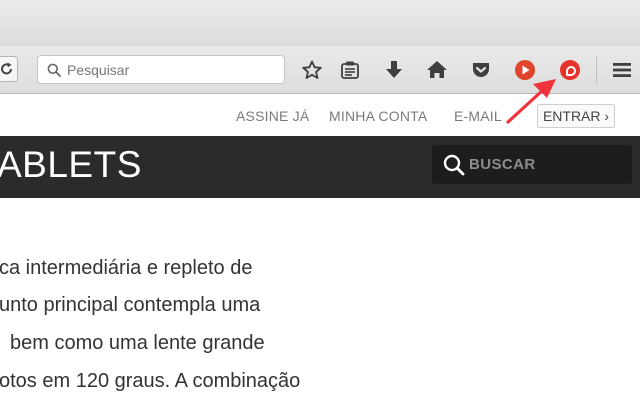 This screenshot has width=640, height=409. I want to click on annotation-arrow-icon, so click(531, 101).